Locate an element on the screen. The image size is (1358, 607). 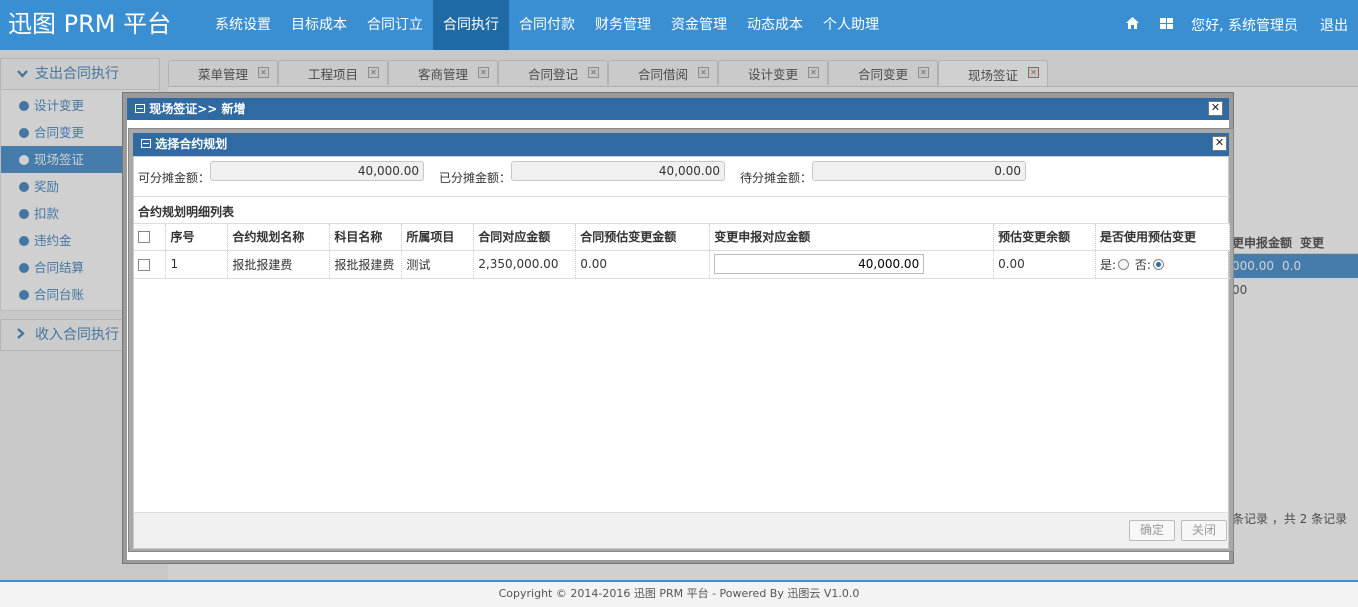
select-all-checkbox is located at coordinates (150, 237).